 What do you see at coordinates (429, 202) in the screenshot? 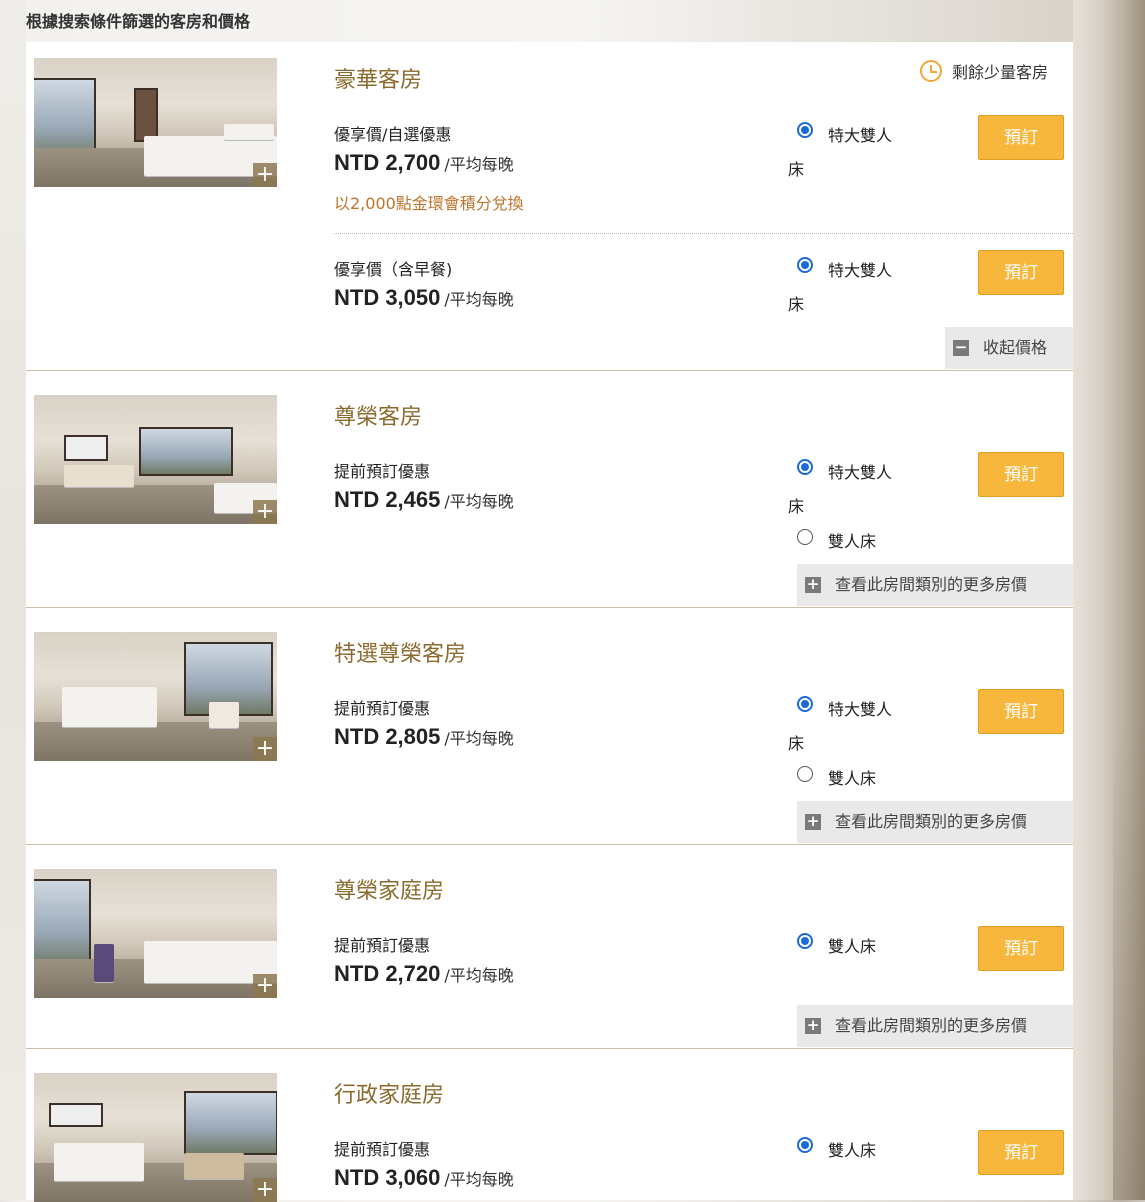
I see `points-redemption-link: 以2,000點金環會積分兌換` at bounding box center [429, 202].